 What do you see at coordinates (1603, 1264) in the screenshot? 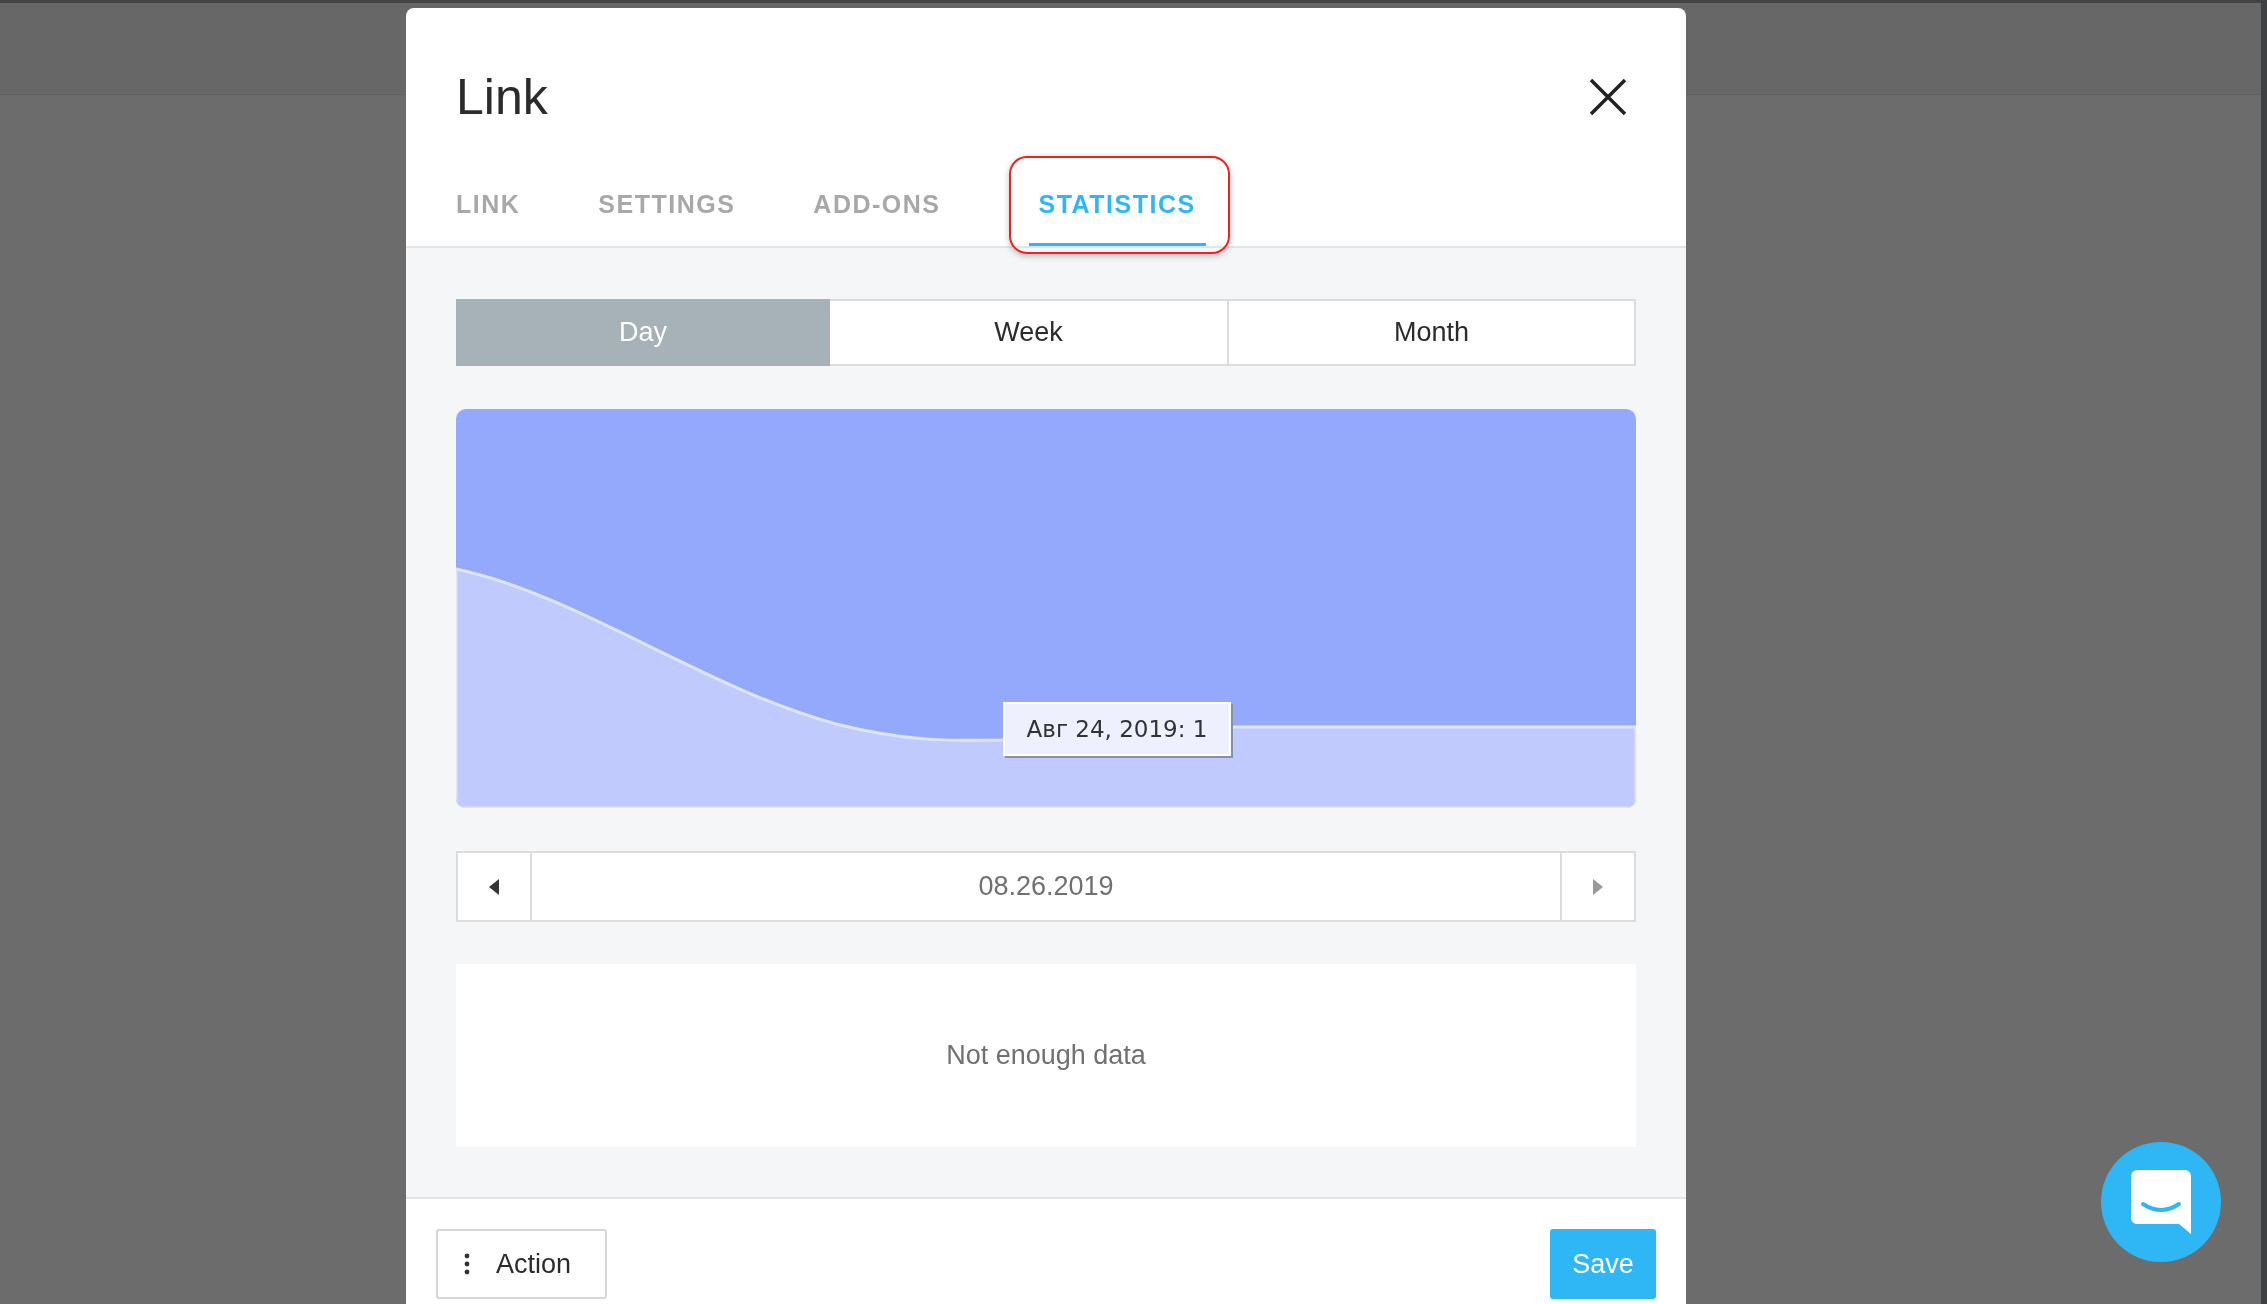
I see `save-button: Save` at bounding box center [1603, 1264].